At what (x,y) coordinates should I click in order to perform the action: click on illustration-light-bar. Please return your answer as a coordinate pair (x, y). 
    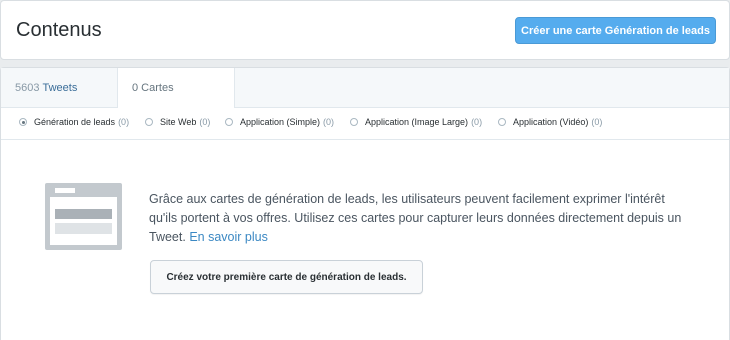
    Looking at the image, I should click on (83, 228).